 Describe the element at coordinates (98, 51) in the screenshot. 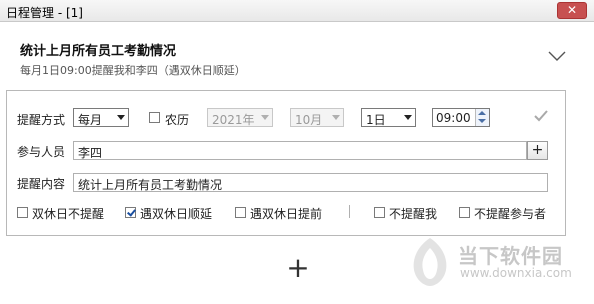

I see `schedule-title: 统计上月所有员工考勤情况` at that location.